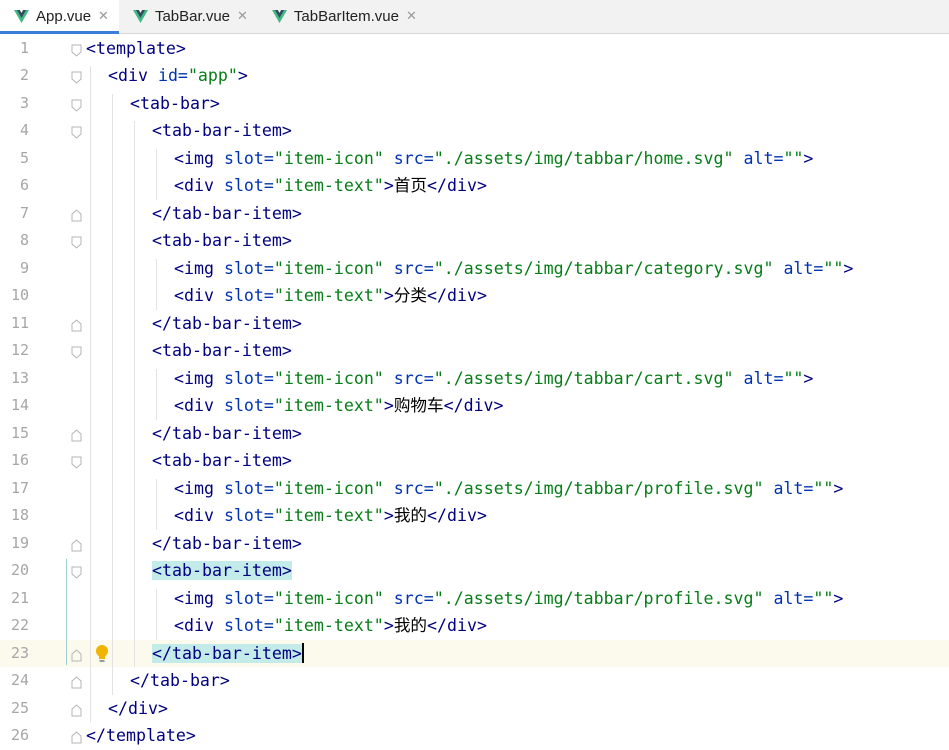 This screenshot has height=750, width=949. I want to click on code-line: 3 <tab-bar>, so click(474, 104).